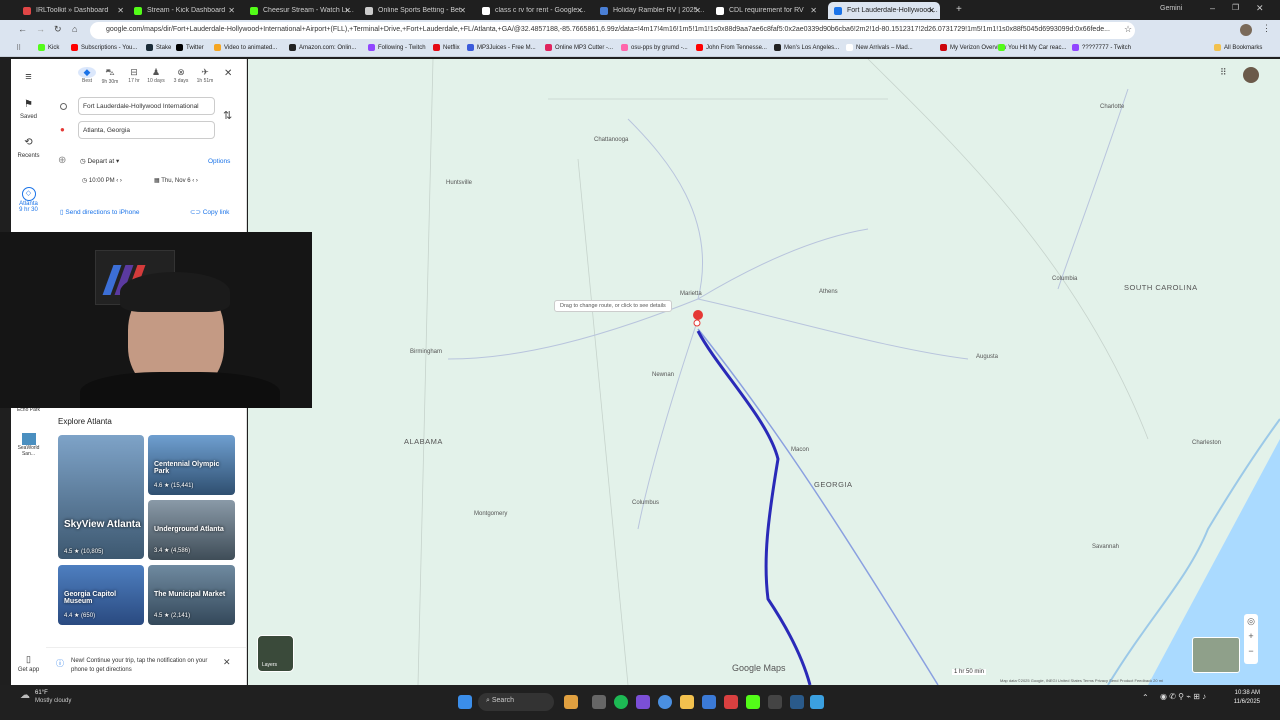  I want to click on profile-avatar, so click(1246, 30).